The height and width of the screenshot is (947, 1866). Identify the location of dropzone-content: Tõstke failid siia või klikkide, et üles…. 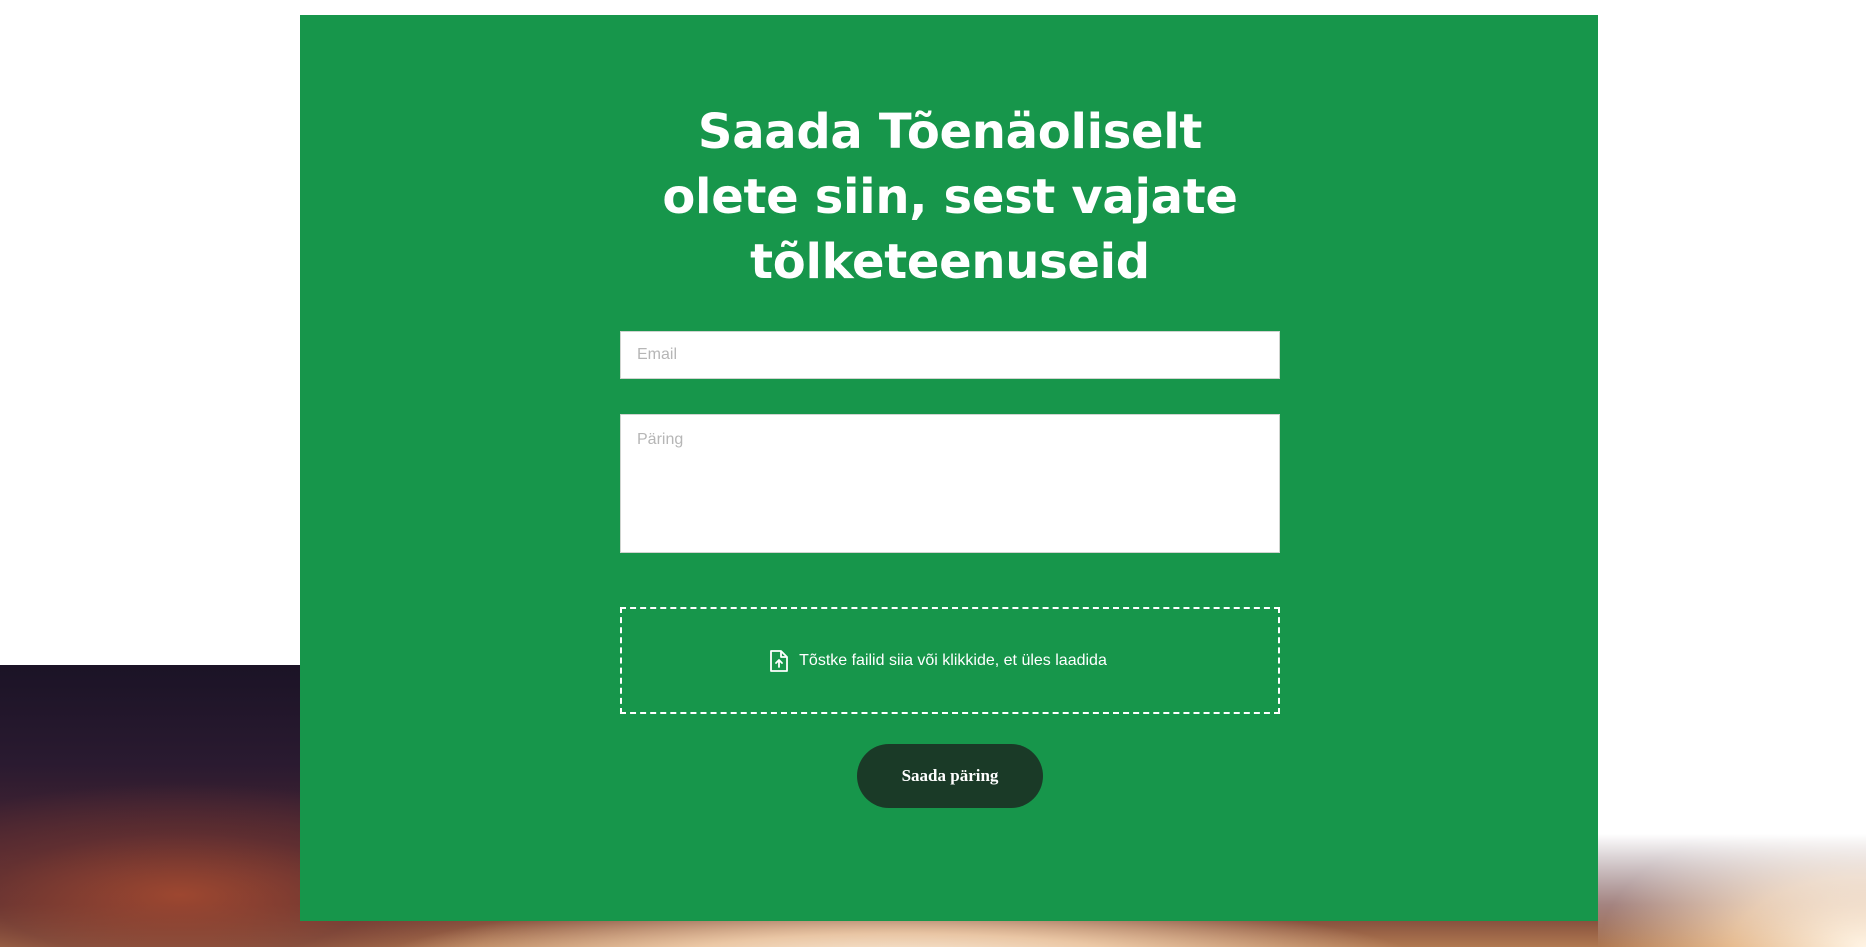
(938, 660).